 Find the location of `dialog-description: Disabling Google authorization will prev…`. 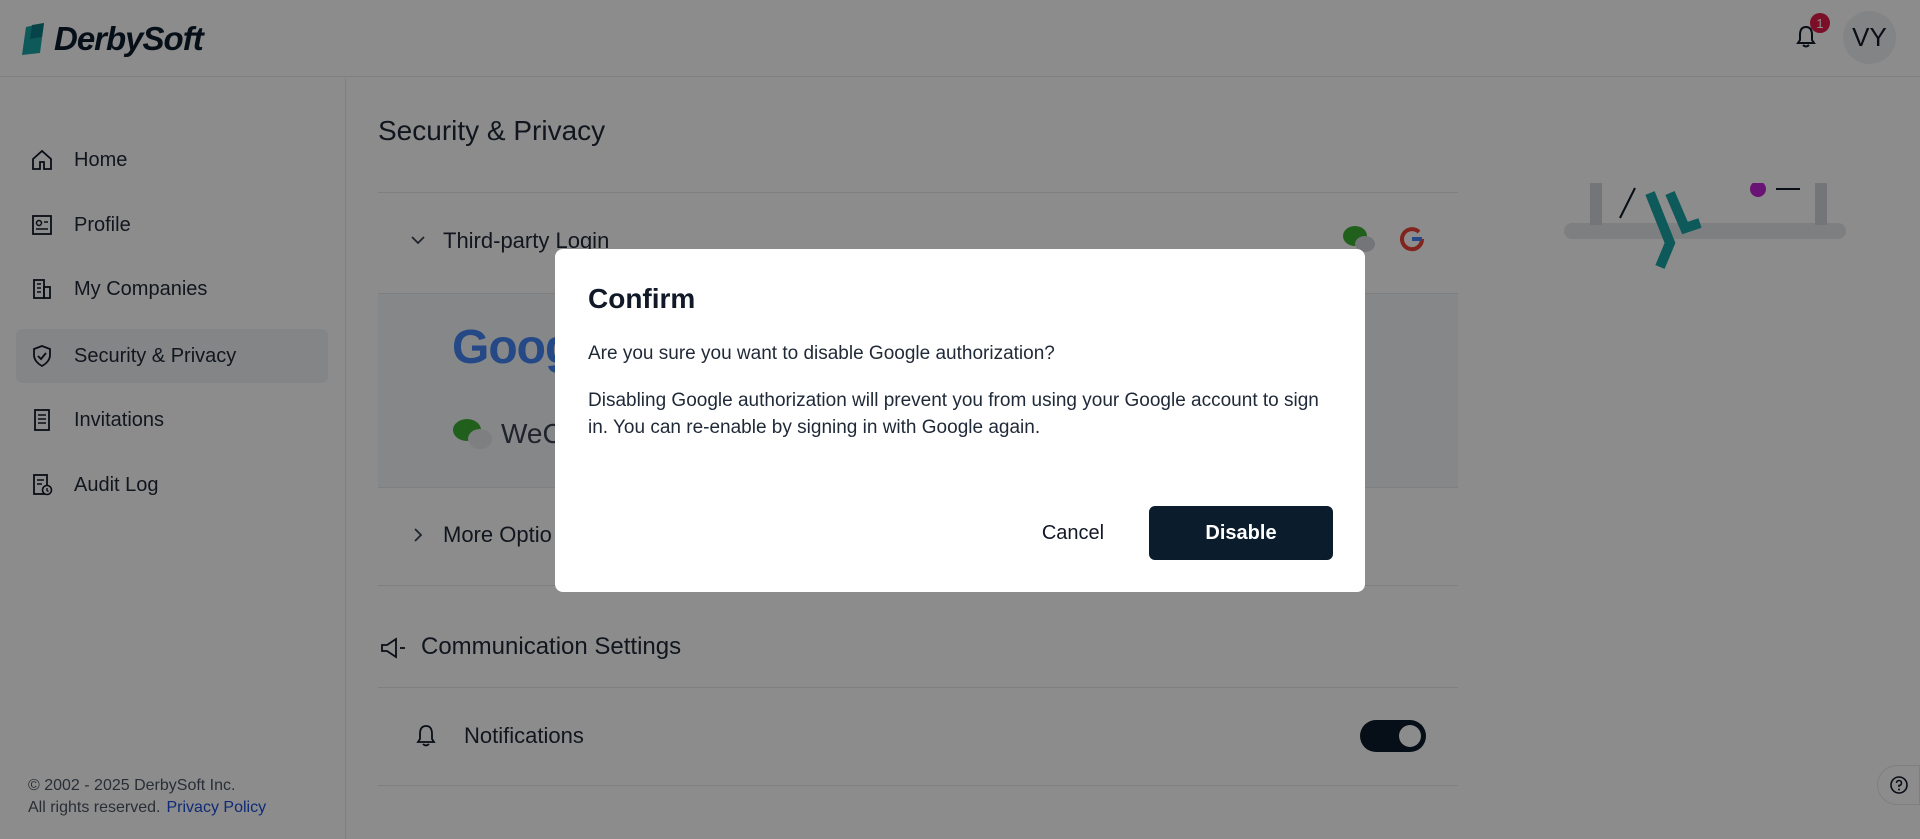

dialog-description: Disabling Google authorization will prev… is located at coordinates (953, 414).